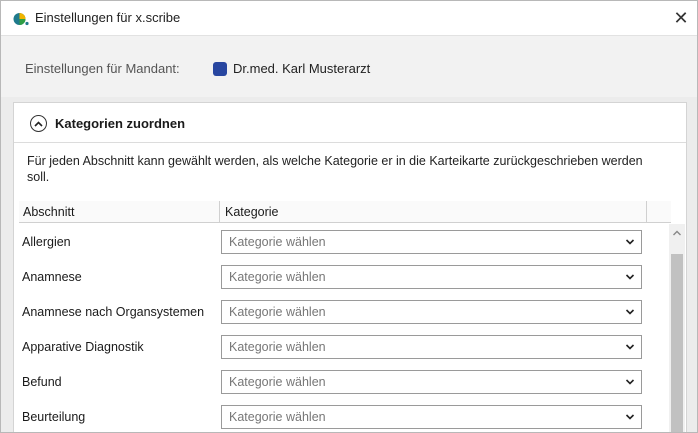 This screenshot has width=698, height=433. I want to click on row-label: Anamnese, so click(52, 277).